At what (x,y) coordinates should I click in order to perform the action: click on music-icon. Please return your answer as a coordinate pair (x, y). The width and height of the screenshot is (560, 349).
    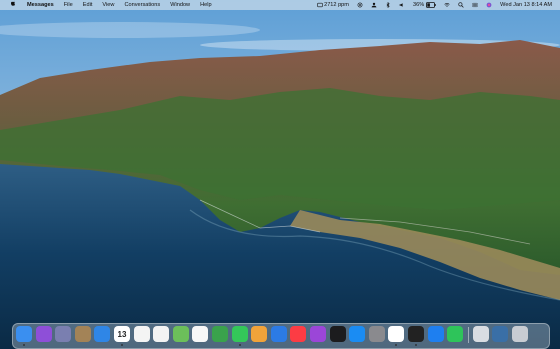
    Looking at the image, I should click on (298, 334).